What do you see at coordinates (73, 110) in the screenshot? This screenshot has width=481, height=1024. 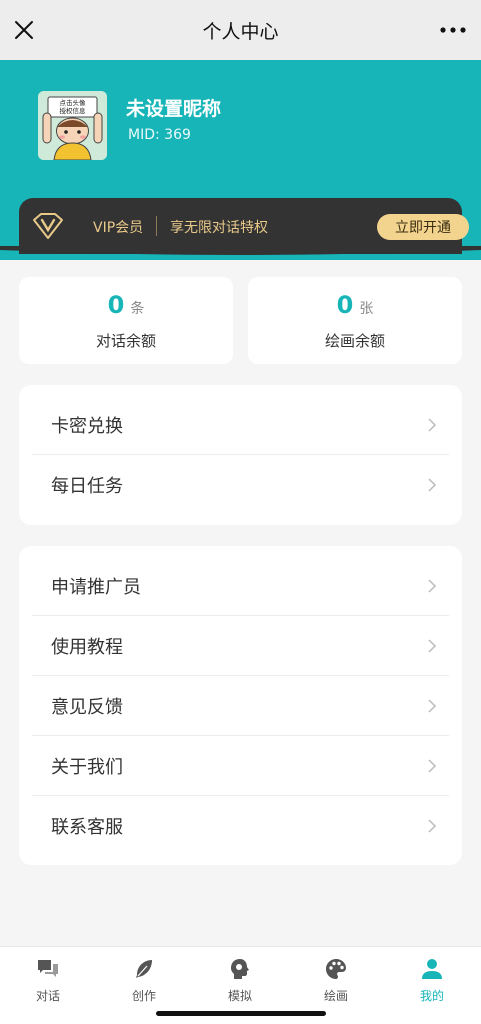 I see `avatar-sign-line2: 授权信息` at bounding box center [73, 110].